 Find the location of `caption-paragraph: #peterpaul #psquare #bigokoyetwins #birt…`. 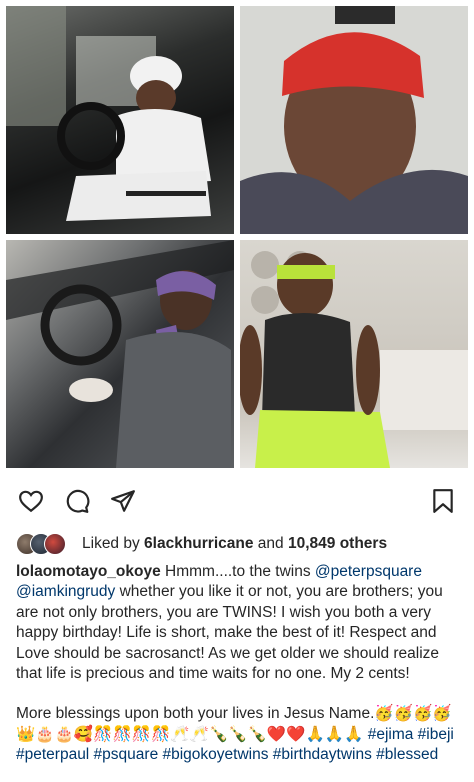

caption-paragraph: #peterpaul #psquare #bigokoyetwins #birt… is located at coordinates (240, 755).